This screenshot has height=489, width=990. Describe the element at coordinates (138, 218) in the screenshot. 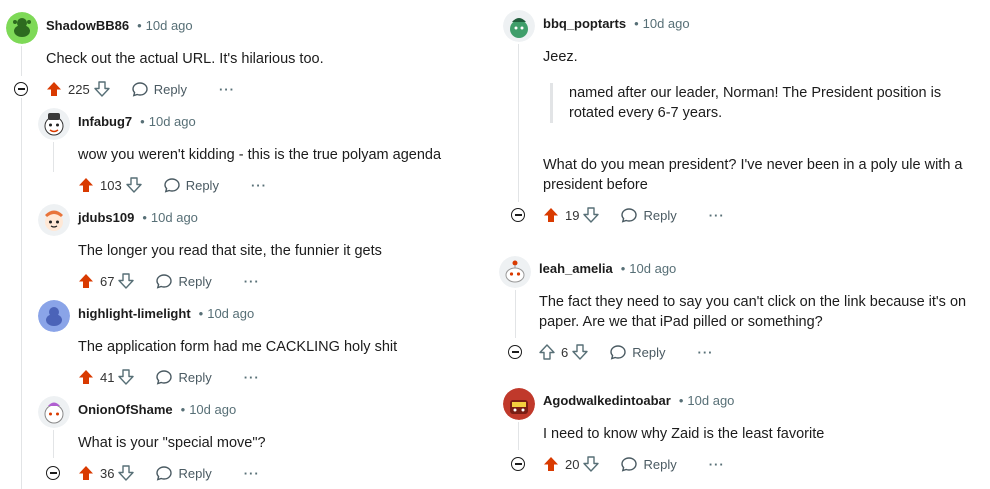

I see `comment-meta: jdubs109 • 10d ago` at that location.